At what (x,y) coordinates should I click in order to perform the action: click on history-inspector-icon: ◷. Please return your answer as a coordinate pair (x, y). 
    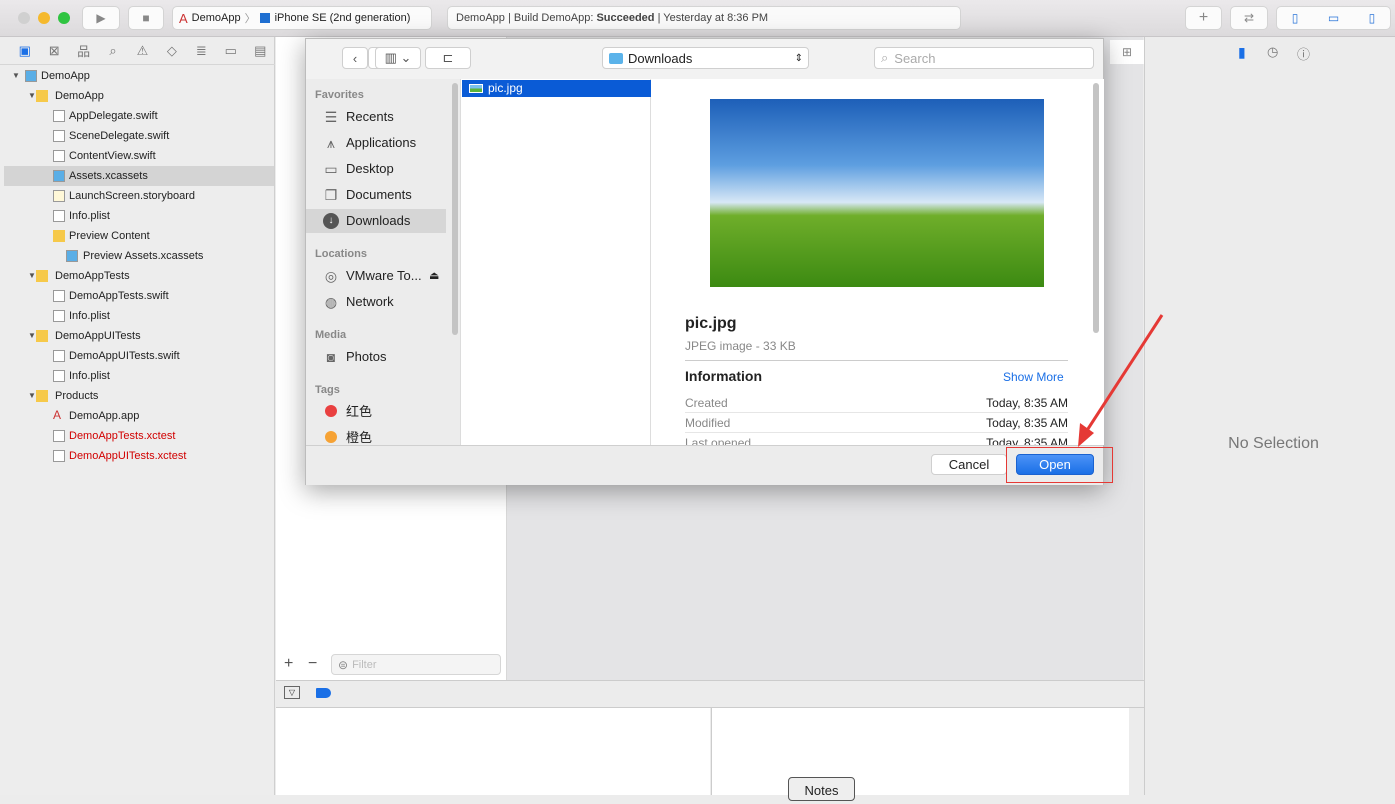
    Looking at the image, I should click on (1272, 52).